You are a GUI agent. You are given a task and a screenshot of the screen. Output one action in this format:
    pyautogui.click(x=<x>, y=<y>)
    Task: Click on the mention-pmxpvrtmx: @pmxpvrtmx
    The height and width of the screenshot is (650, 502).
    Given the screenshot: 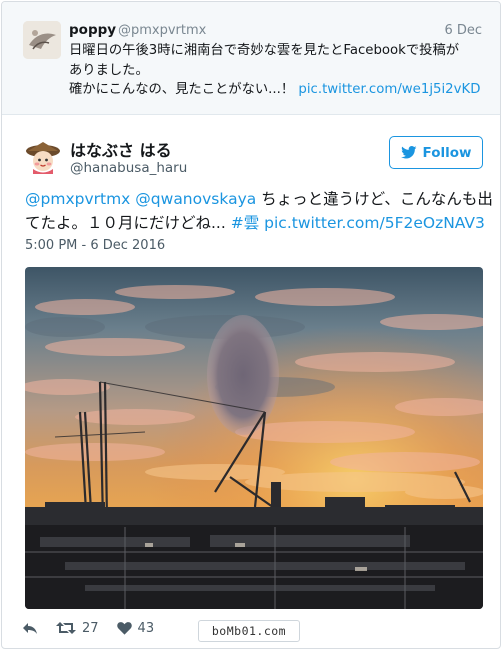 What is the action you would take?
    pyautogui.click(x=77, y=199)
    